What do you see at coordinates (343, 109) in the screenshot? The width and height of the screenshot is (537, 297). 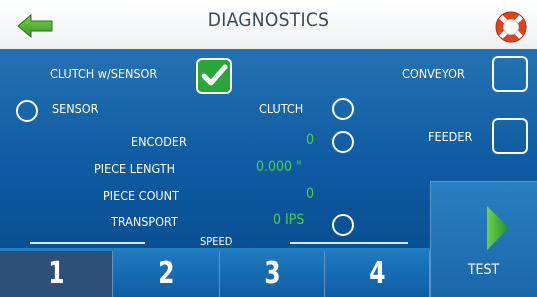 I see `clutch-radio` at bounding box center [343, 109].